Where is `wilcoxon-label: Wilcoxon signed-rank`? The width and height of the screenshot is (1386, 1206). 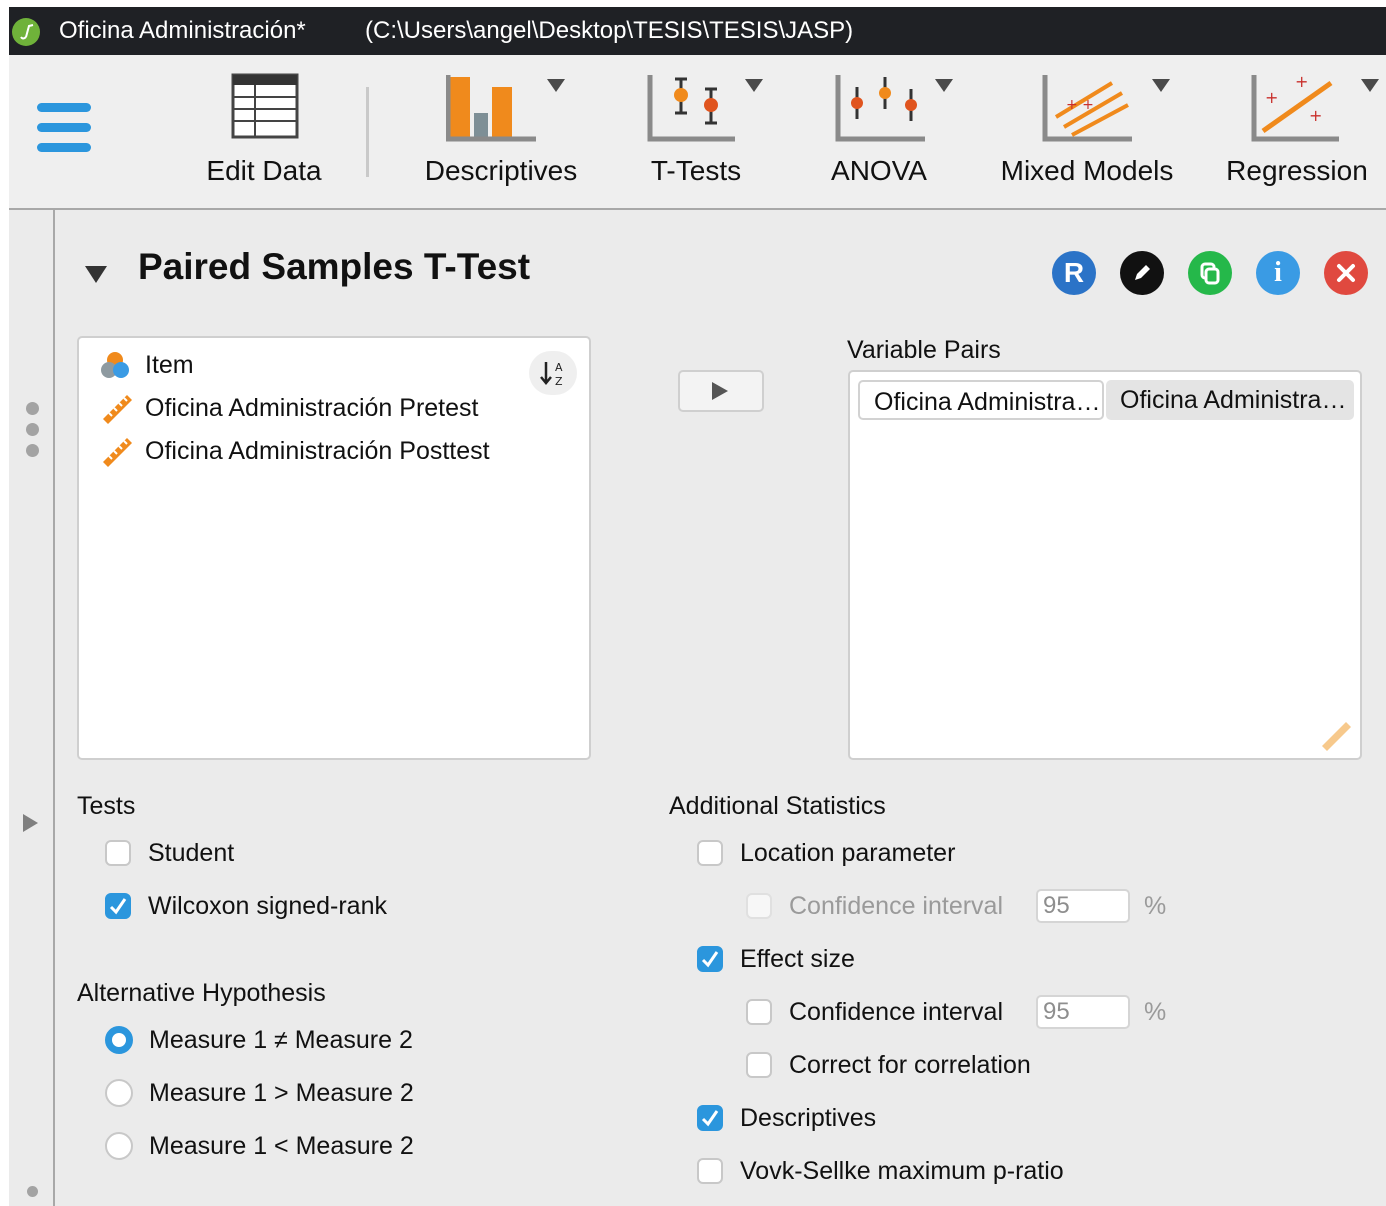
wilcoxon-label: Wilcoxon signed-rank is located at coordinates (267, 905).